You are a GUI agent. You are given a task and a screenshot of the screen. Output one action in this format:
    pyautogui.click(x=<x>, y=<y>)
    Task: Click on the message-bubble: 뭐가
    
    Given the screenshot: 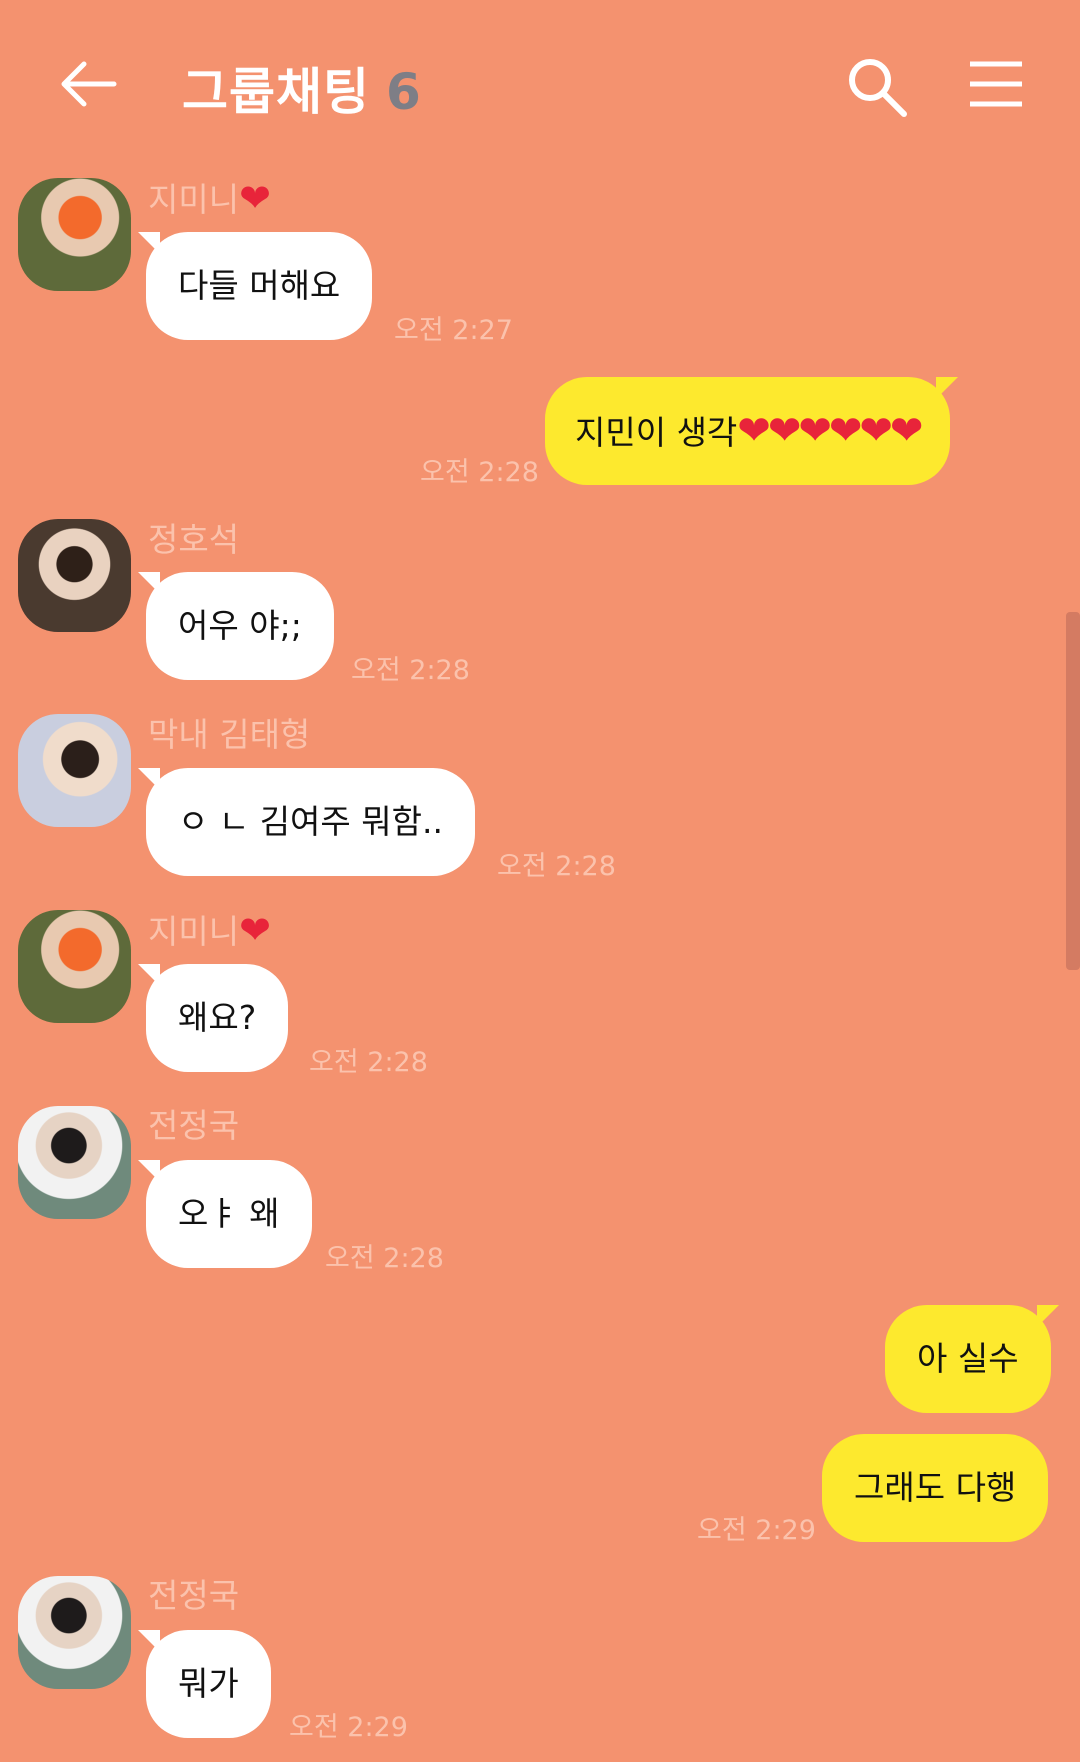 What is the action you would take?
    pyautogui.click(x=204, y=1684)
    